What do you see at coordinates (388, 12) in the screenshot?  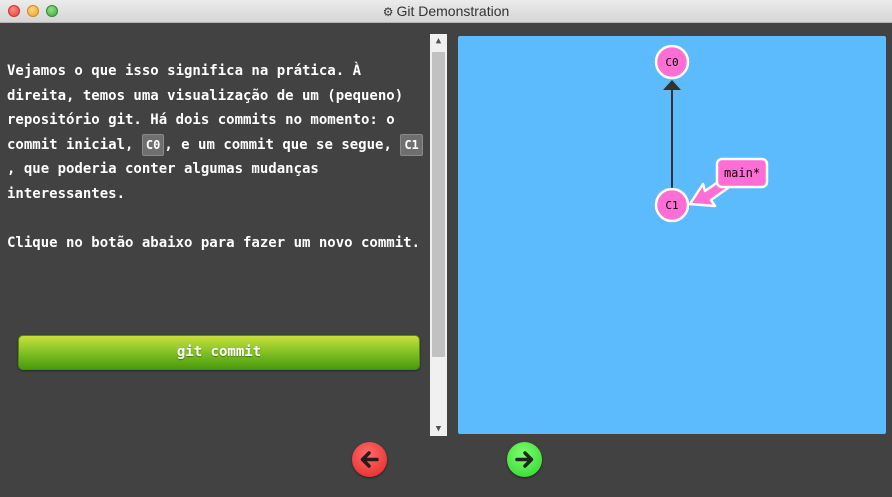 I see `gear-icon: ⚙` at bounding box center [388, 12].